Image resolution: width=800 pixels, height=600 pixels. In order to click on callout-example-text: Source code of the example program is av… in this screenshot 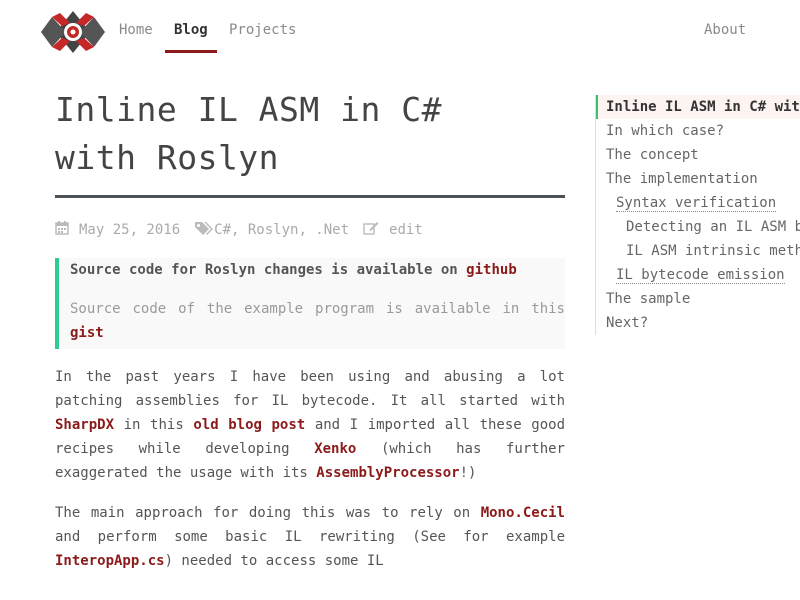, I will do `click(317, 309)`.